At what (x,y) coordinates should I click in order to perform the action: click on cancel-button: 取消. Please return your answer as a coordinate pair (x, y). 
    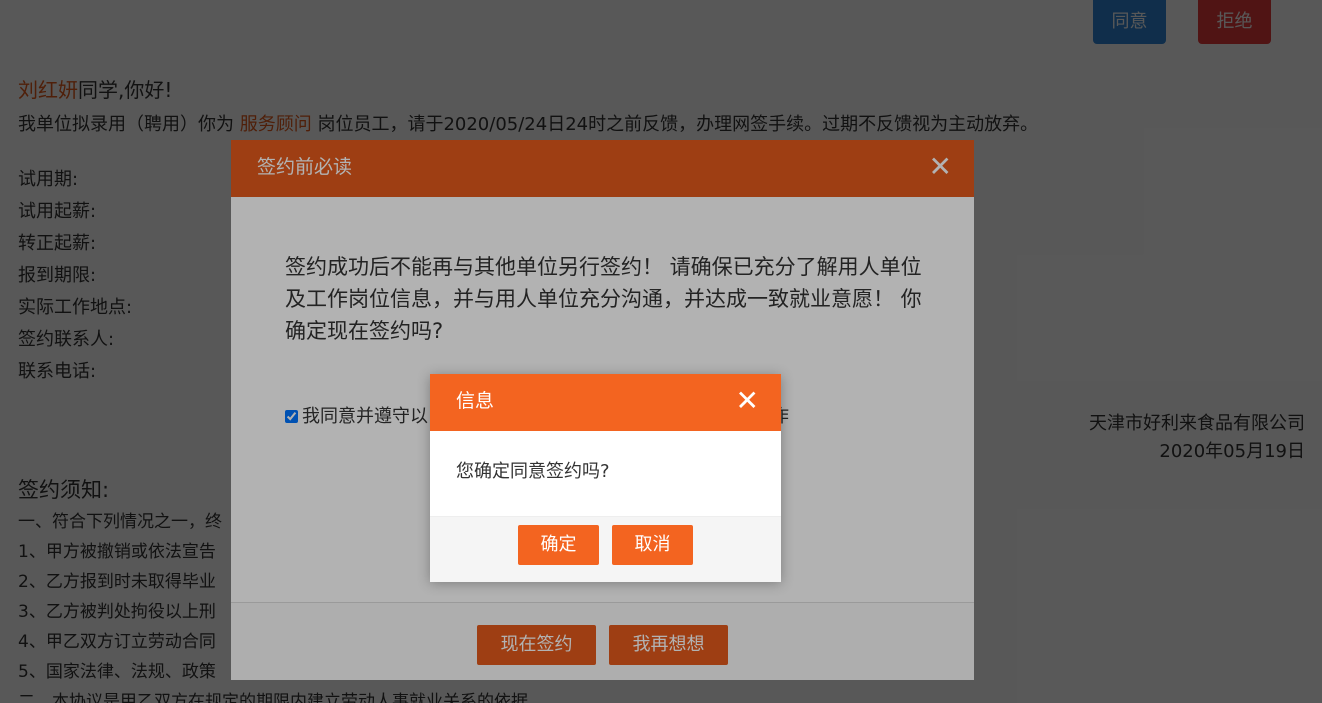
    Looking at the image, I should click on (652, 545).